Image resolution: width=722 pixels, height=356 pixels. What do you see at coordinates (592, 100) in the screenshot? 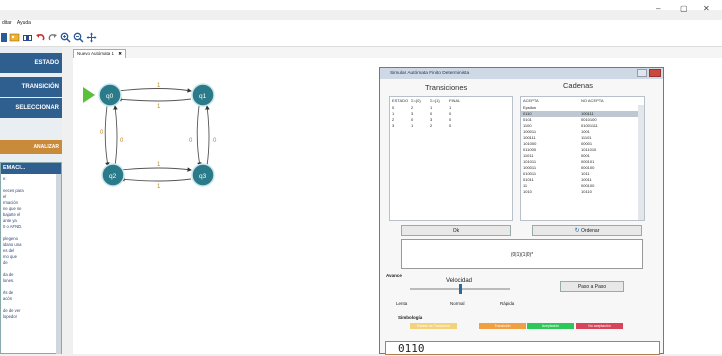
I see `strings-header-reject: NO ACEPTA` at bounding box center [592, 100].